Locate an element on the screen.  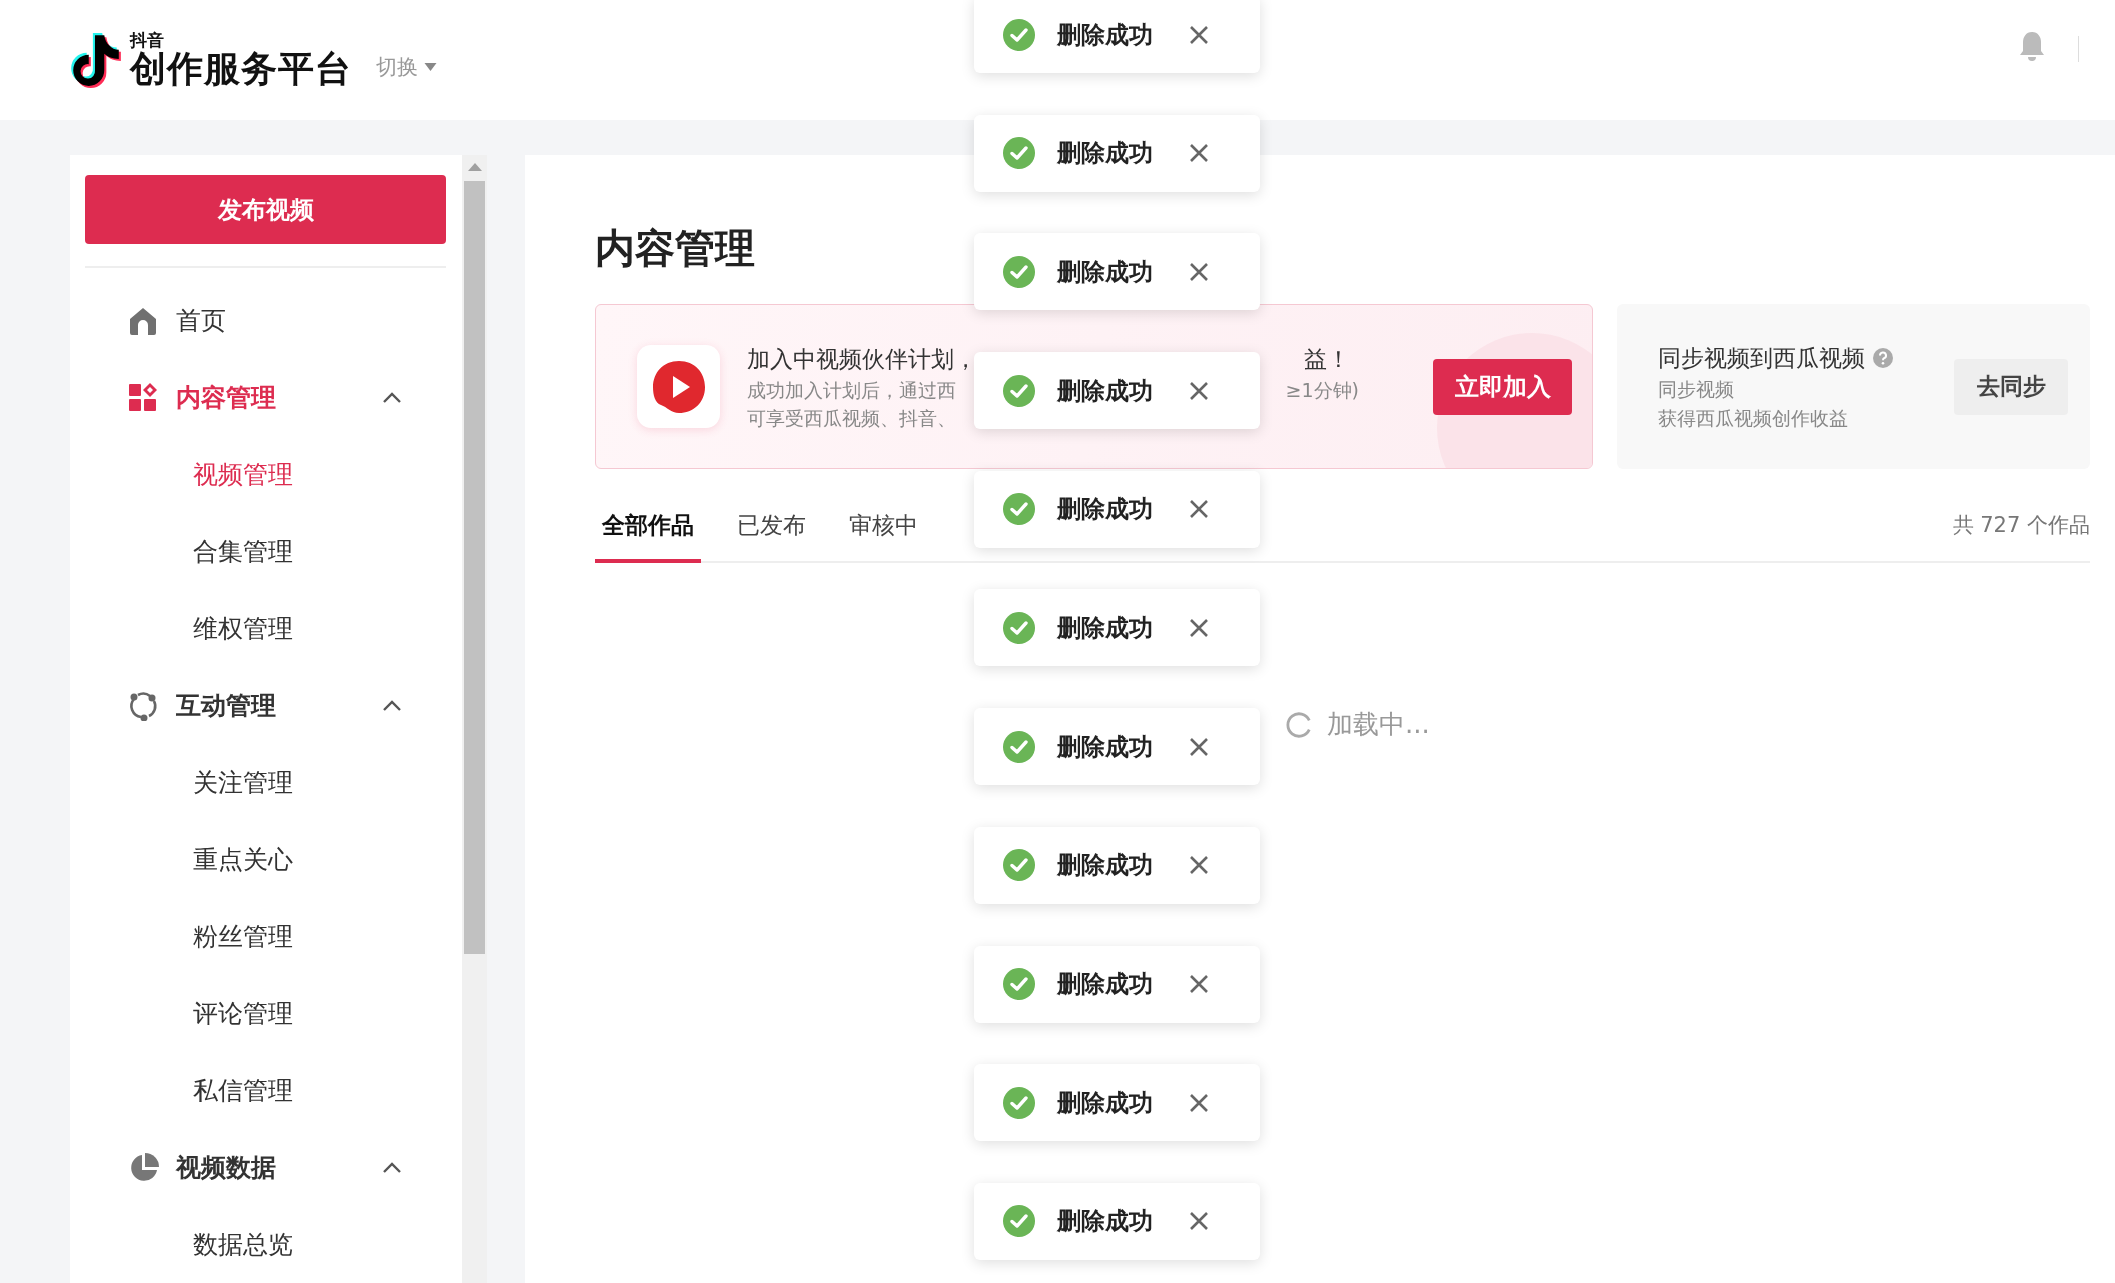
nav-subitem: 数据总览 is located at coordinates (266, 1244).